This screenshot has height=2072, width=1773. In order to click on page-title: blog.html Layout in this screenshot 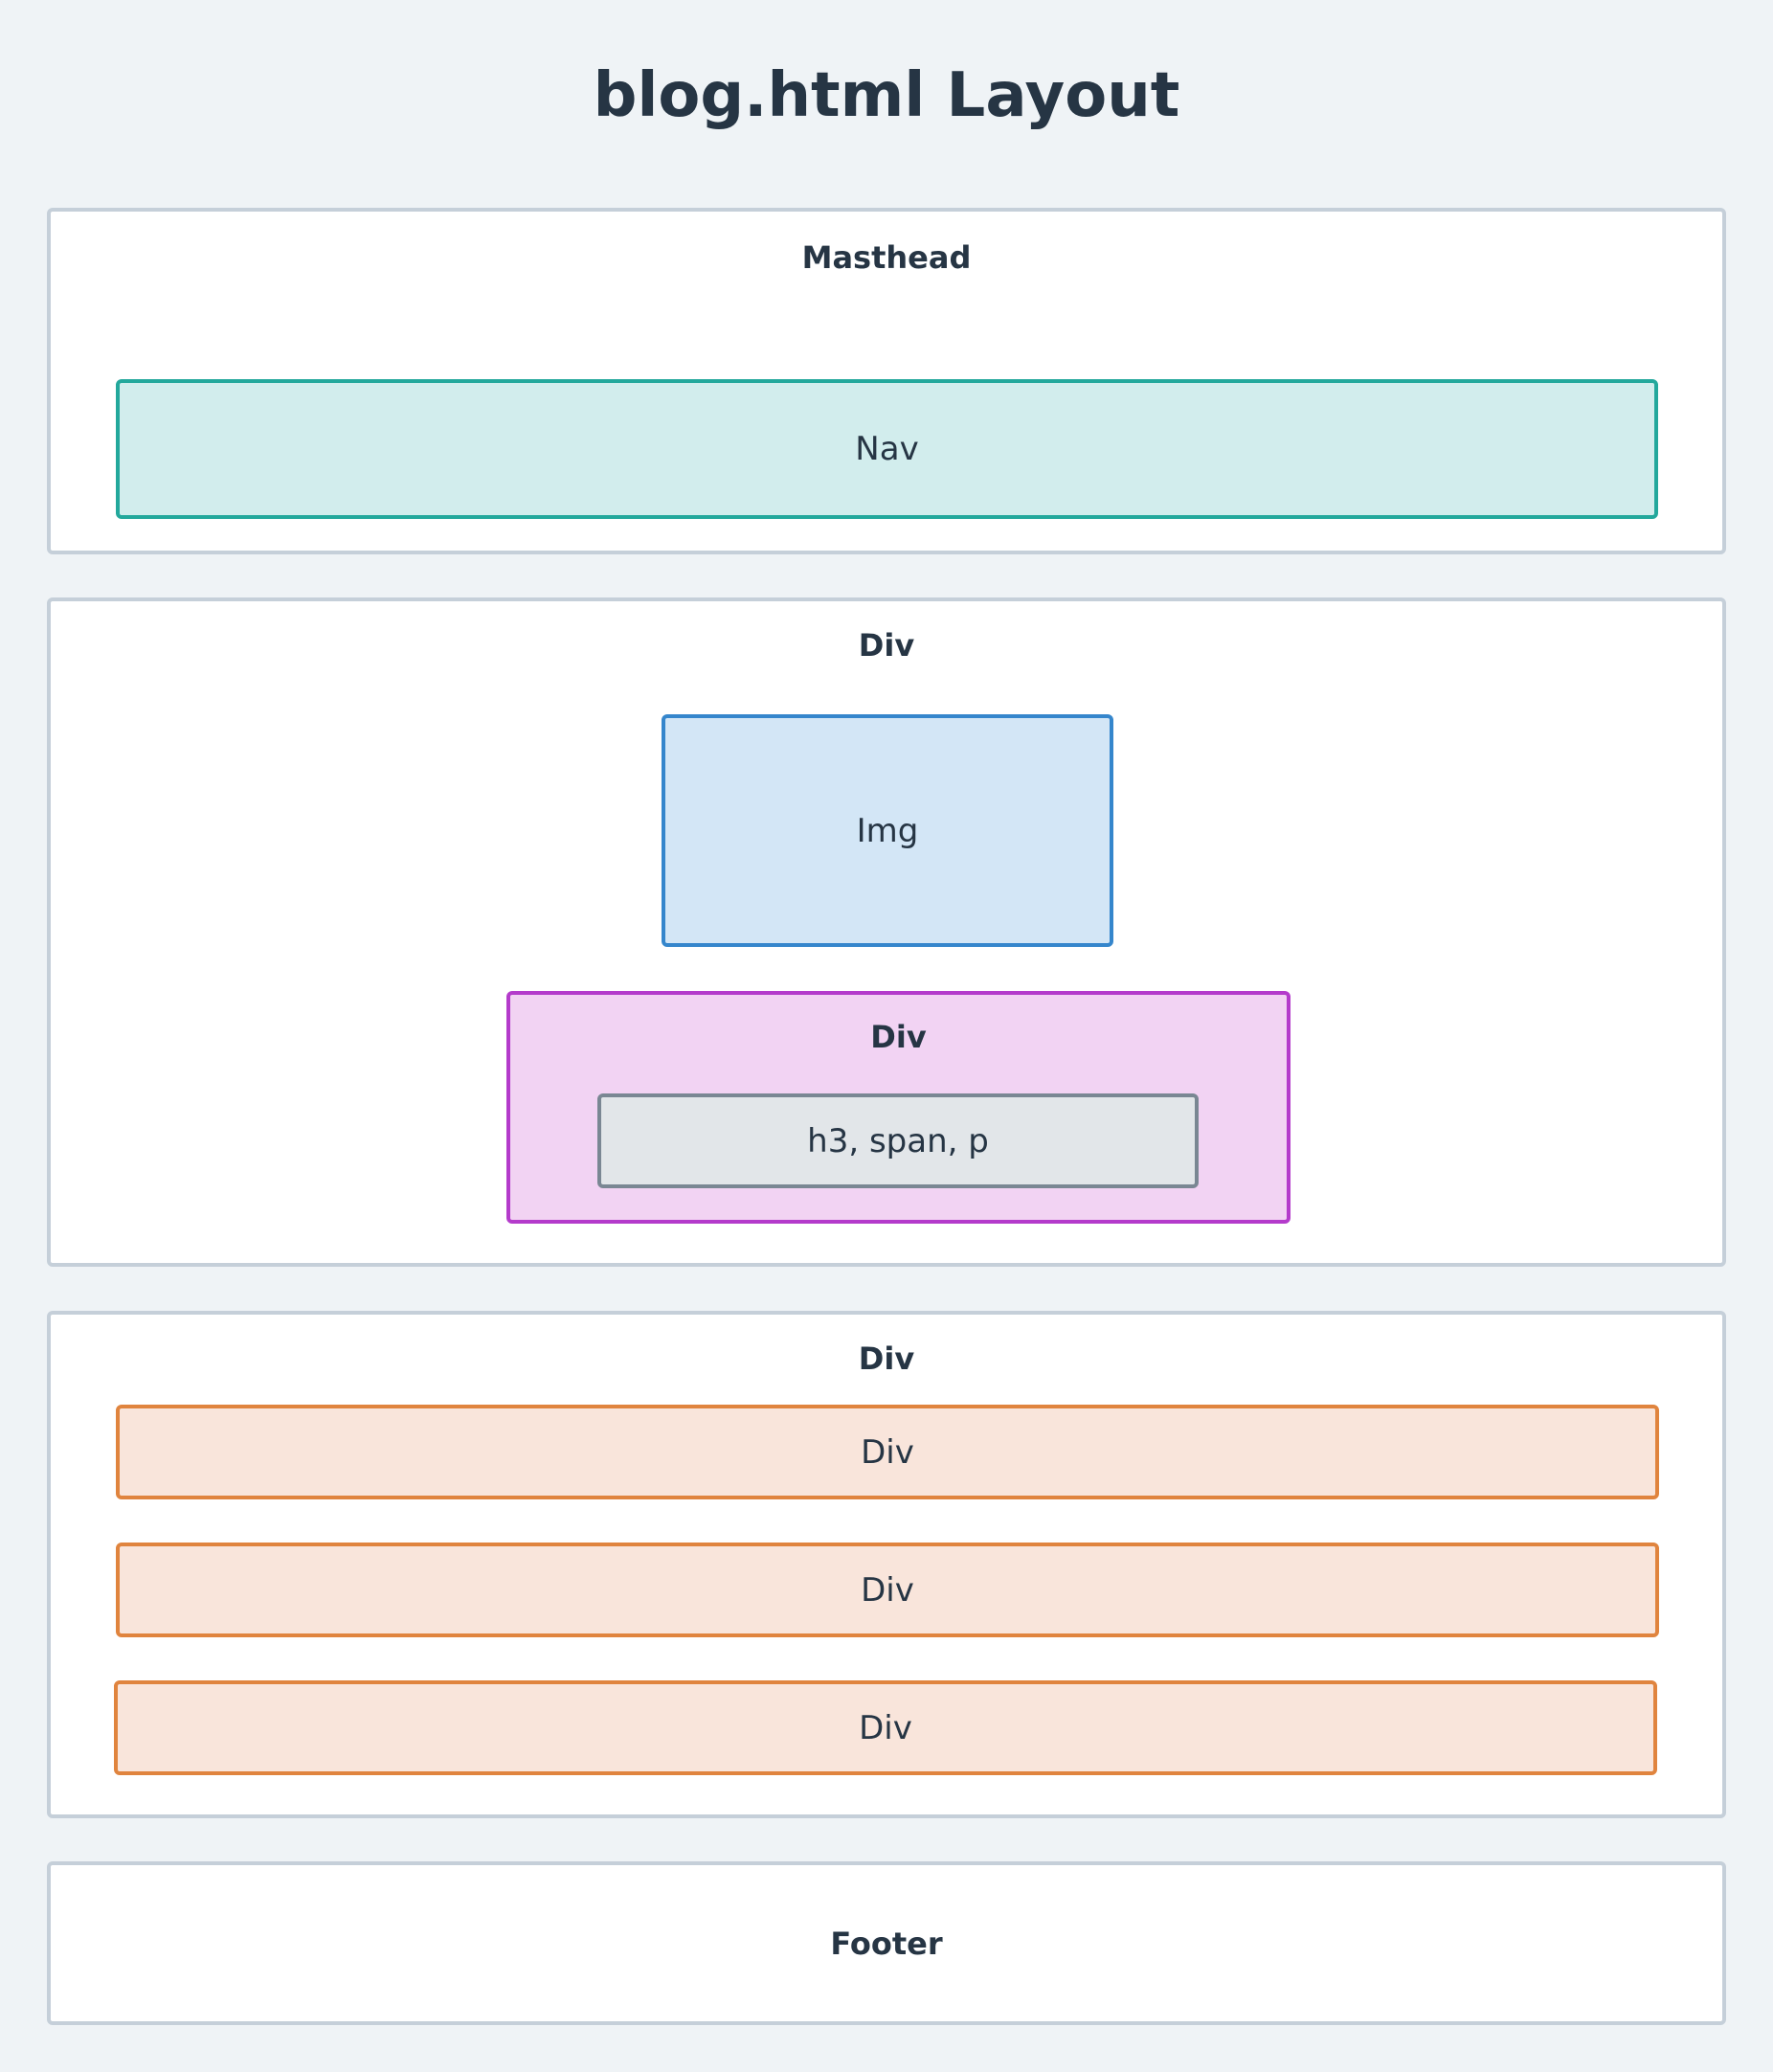, I will do `click(886, 95)`.